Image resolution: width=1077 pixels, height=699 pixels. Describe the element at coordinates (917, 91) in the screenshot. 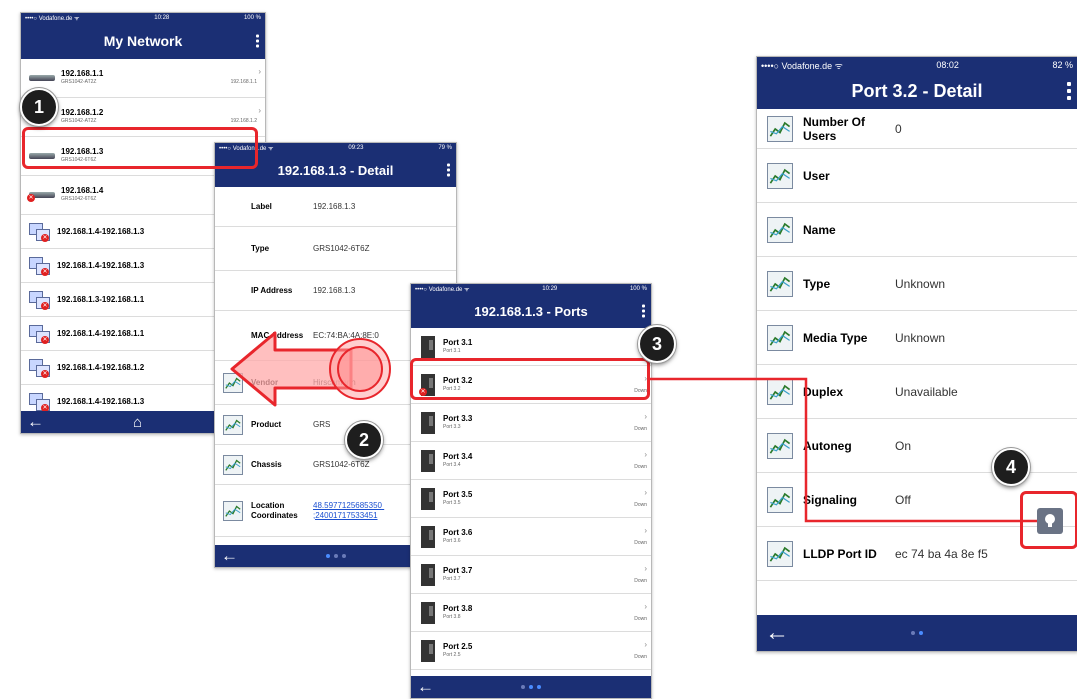

I see `title-bar: Port 3.2 - Detail` at that location.